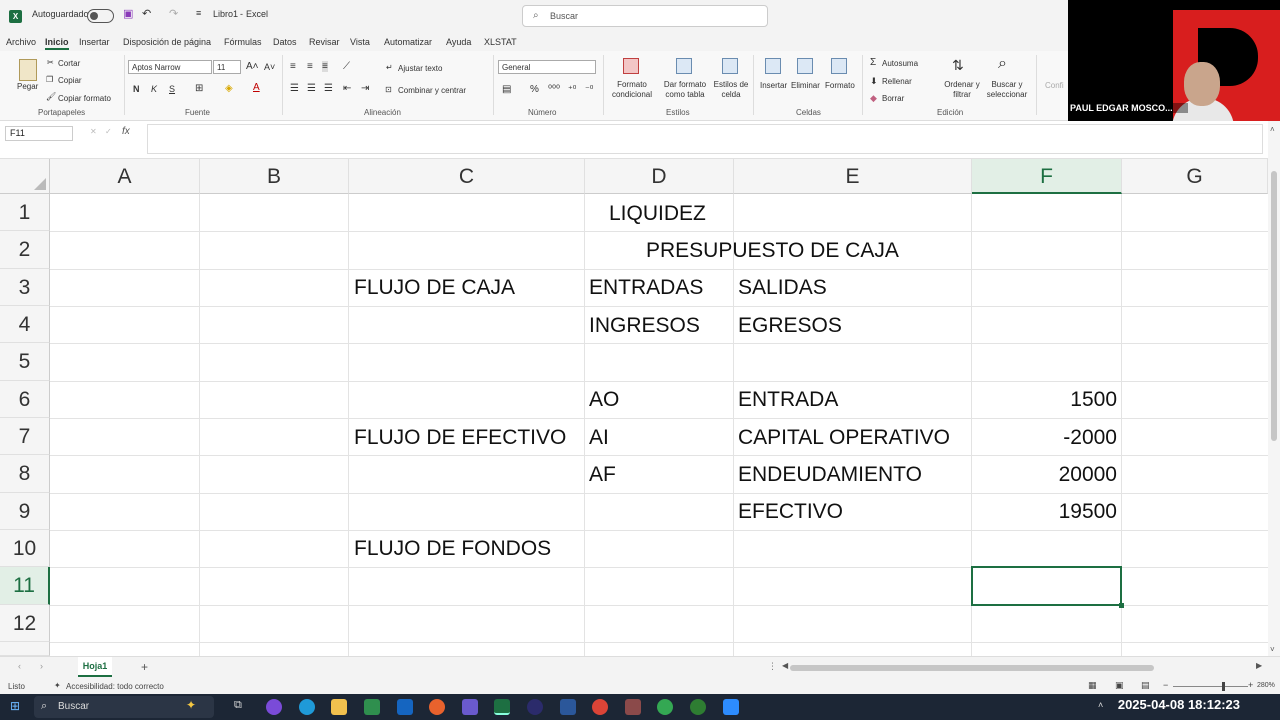 This screenshot has width=1280, height=720. What do you see at coordinates (805, 66) in the screenshot?
I see `delete-cells-icon` at bounding box center [805, 66].